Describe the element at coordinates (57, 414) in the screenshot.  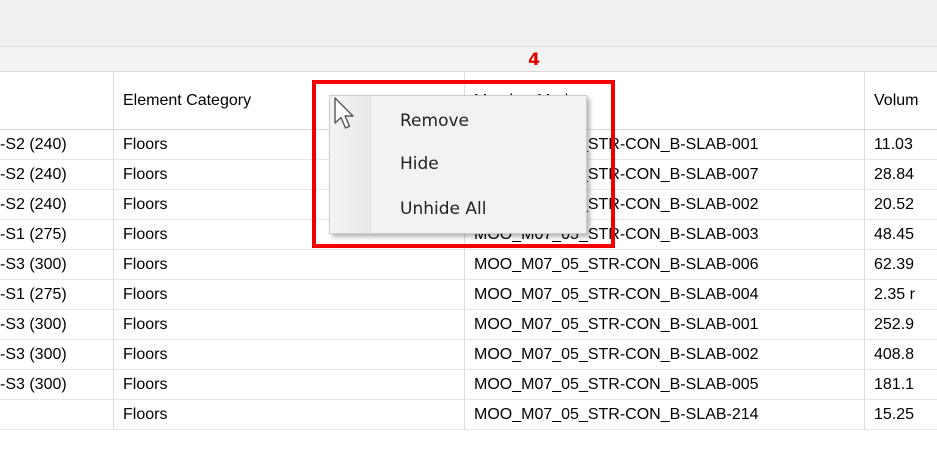
I see `level-cell` at that location.